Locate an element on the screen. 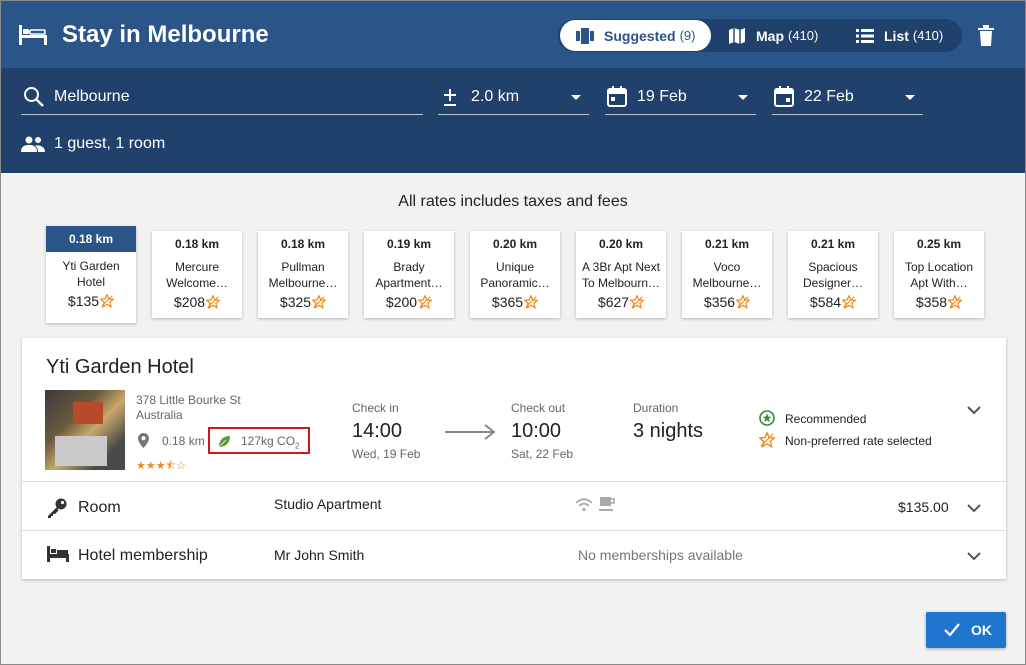  card-price: $200 is located at coordinates (401, 302).